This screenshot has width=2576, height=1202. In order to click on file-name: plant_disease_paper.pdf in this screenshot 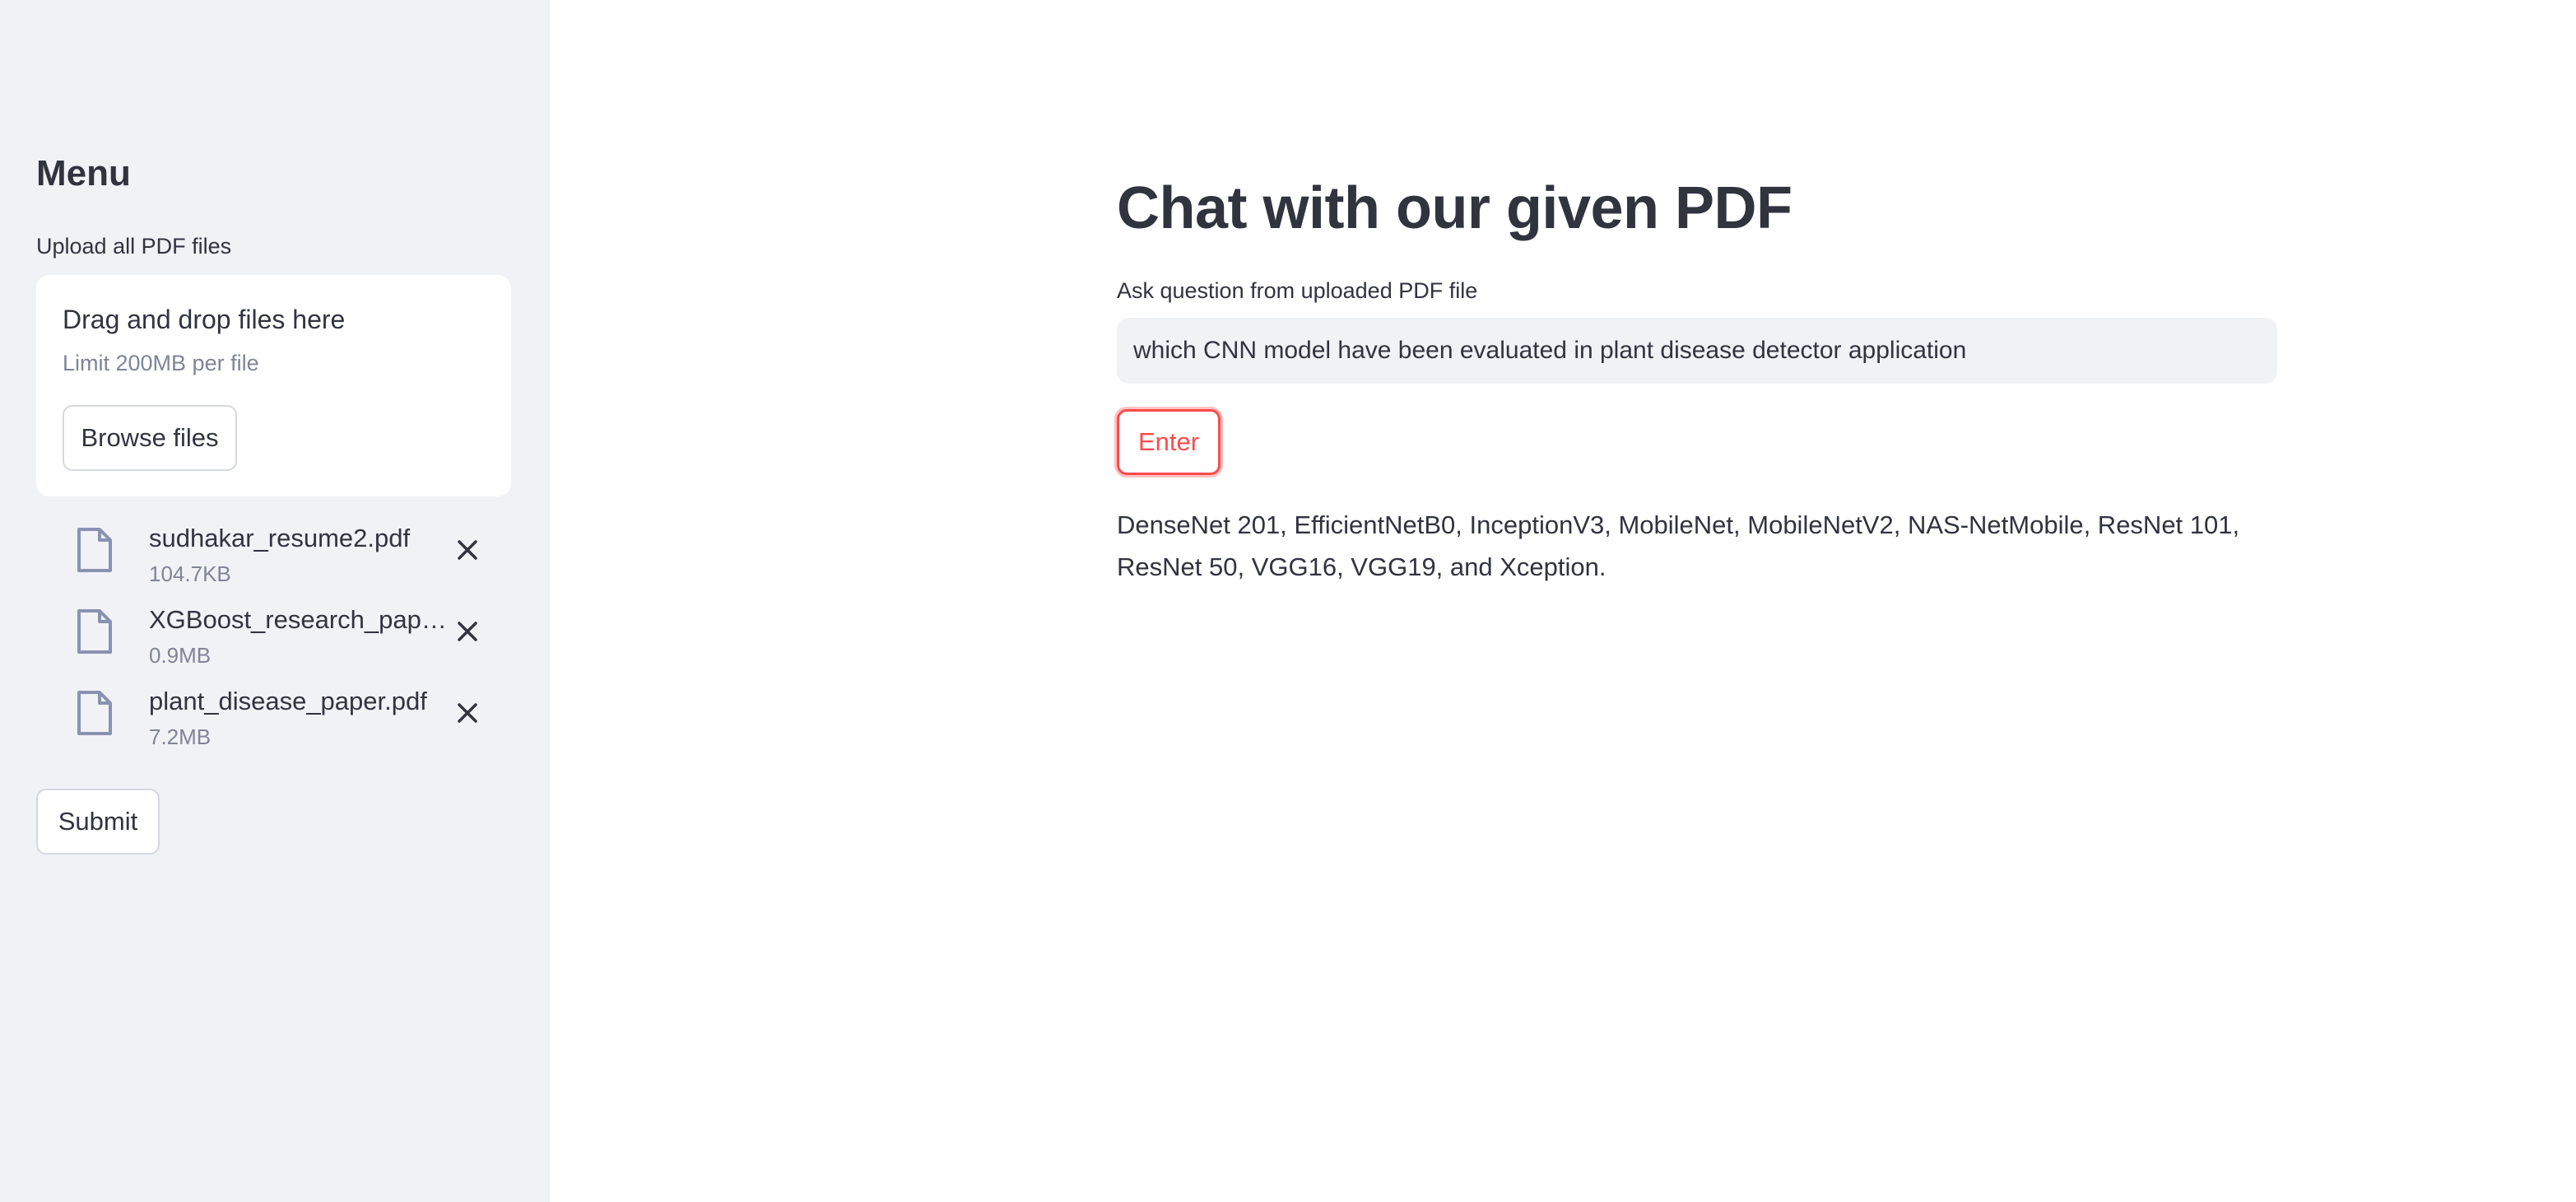, I will do `click(288, 701)`.